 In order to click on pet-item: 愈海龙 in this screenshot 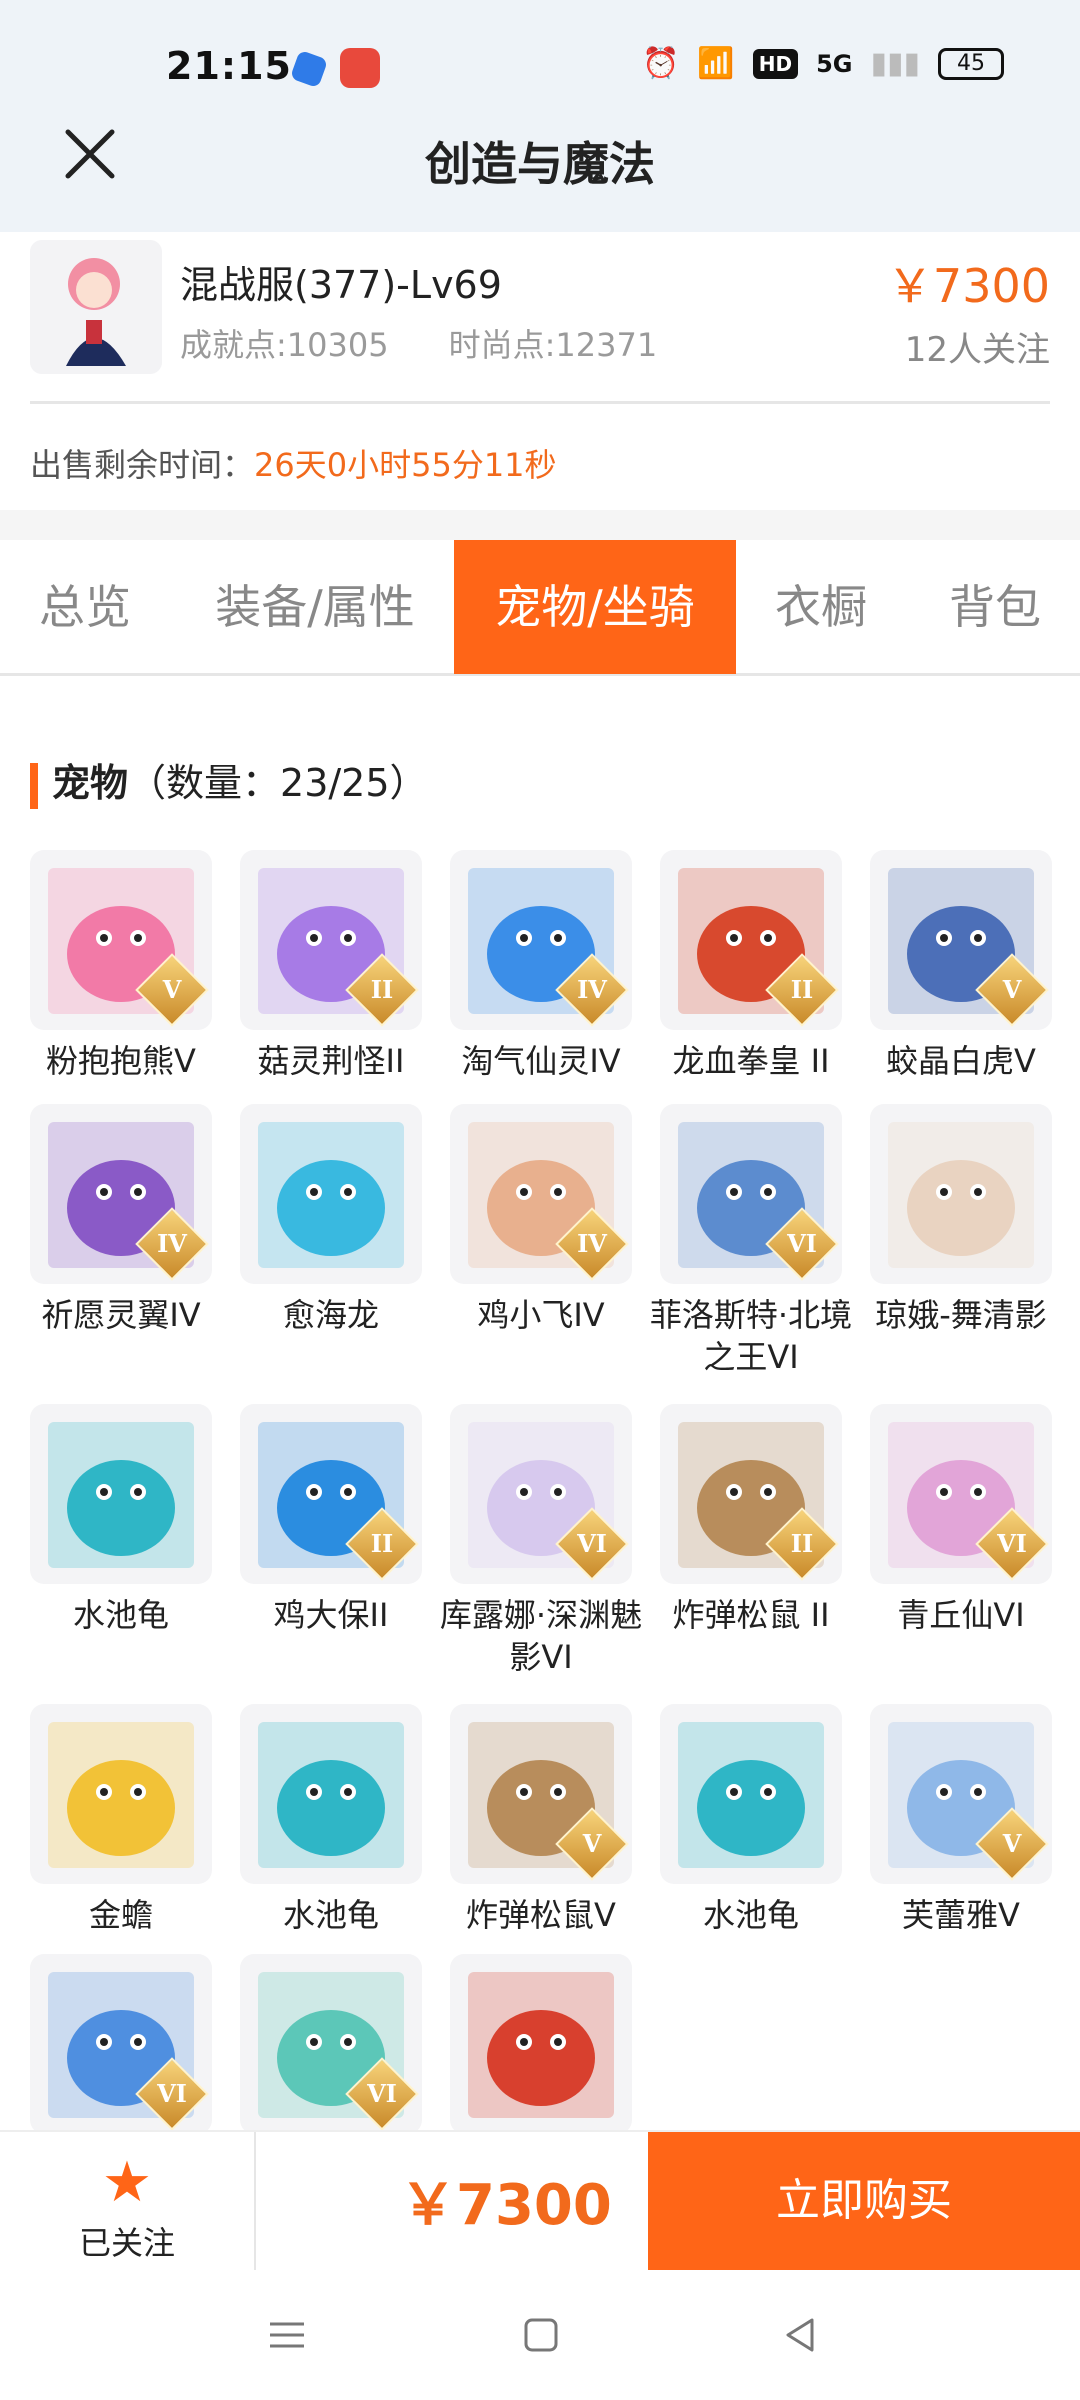, I will do `click(331, 1220)`.